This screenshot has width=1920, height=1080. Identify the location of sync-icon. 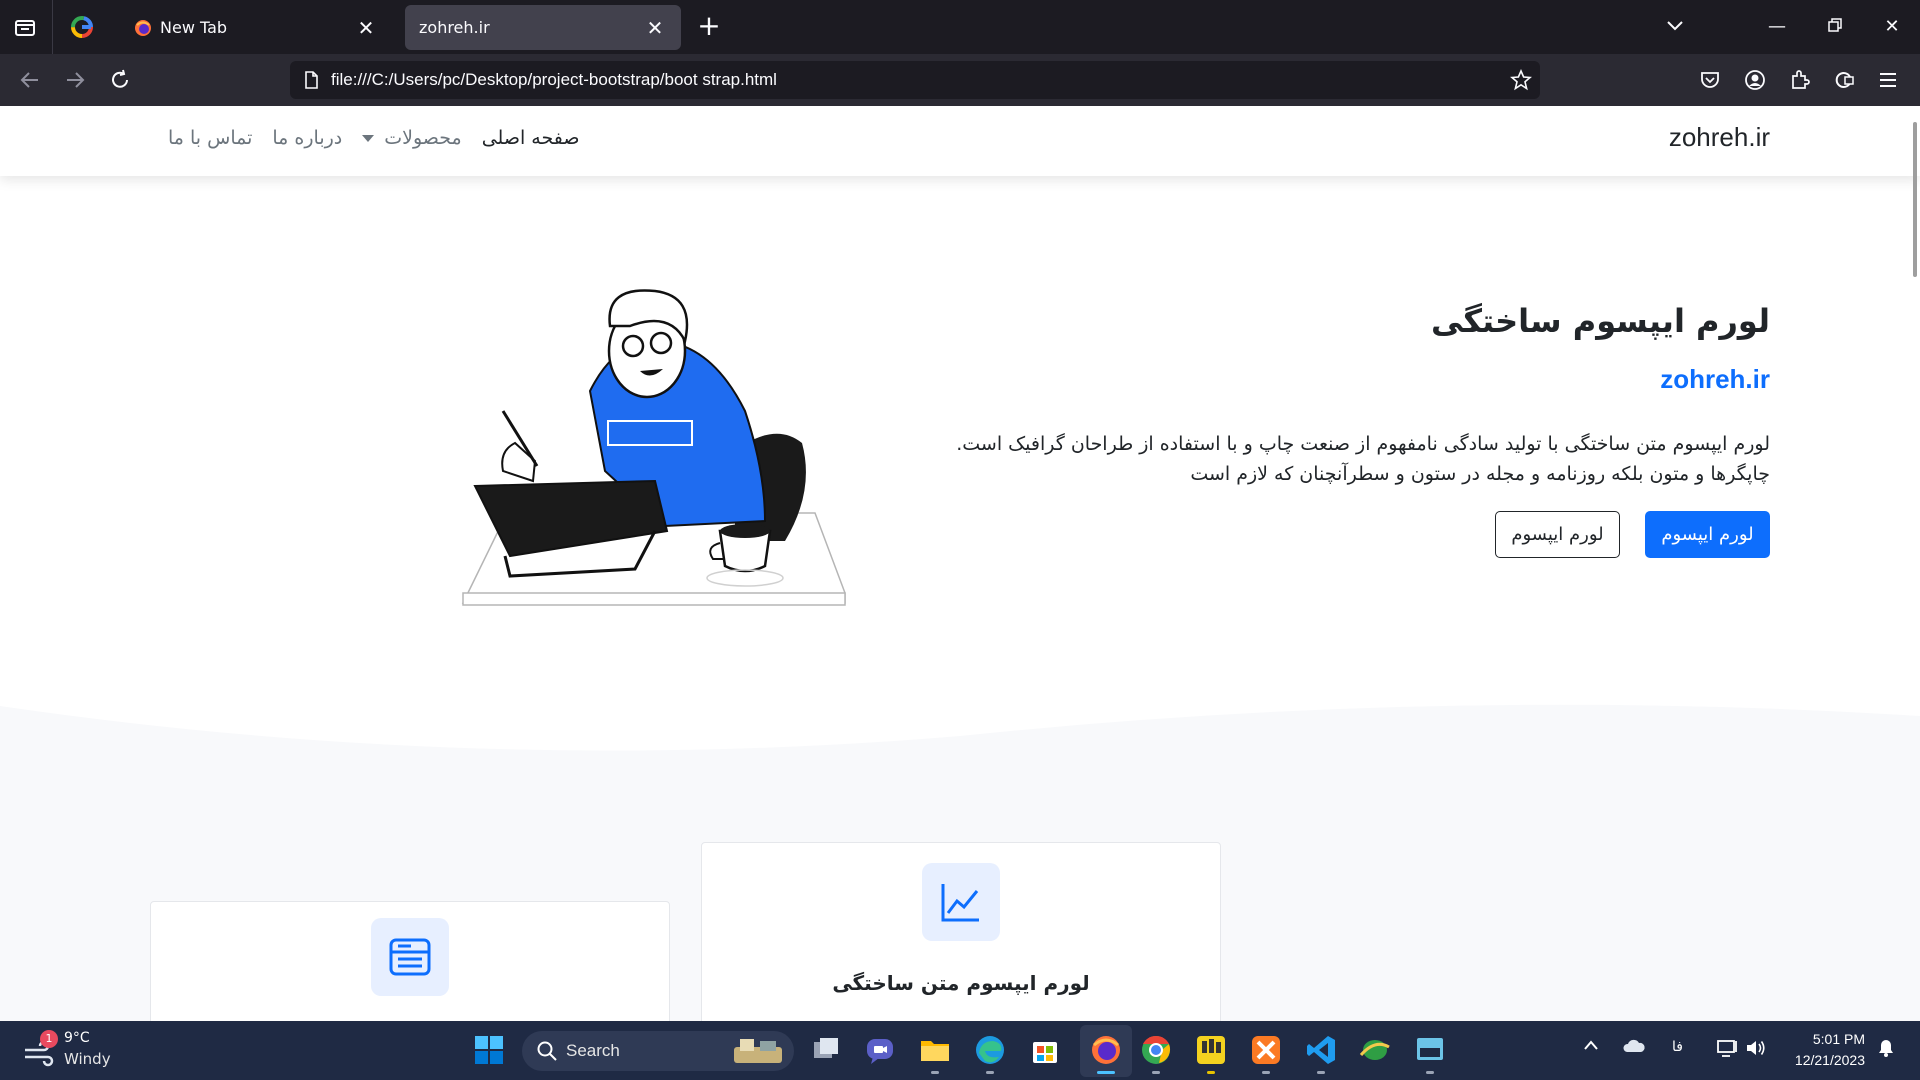
(1844, 80).